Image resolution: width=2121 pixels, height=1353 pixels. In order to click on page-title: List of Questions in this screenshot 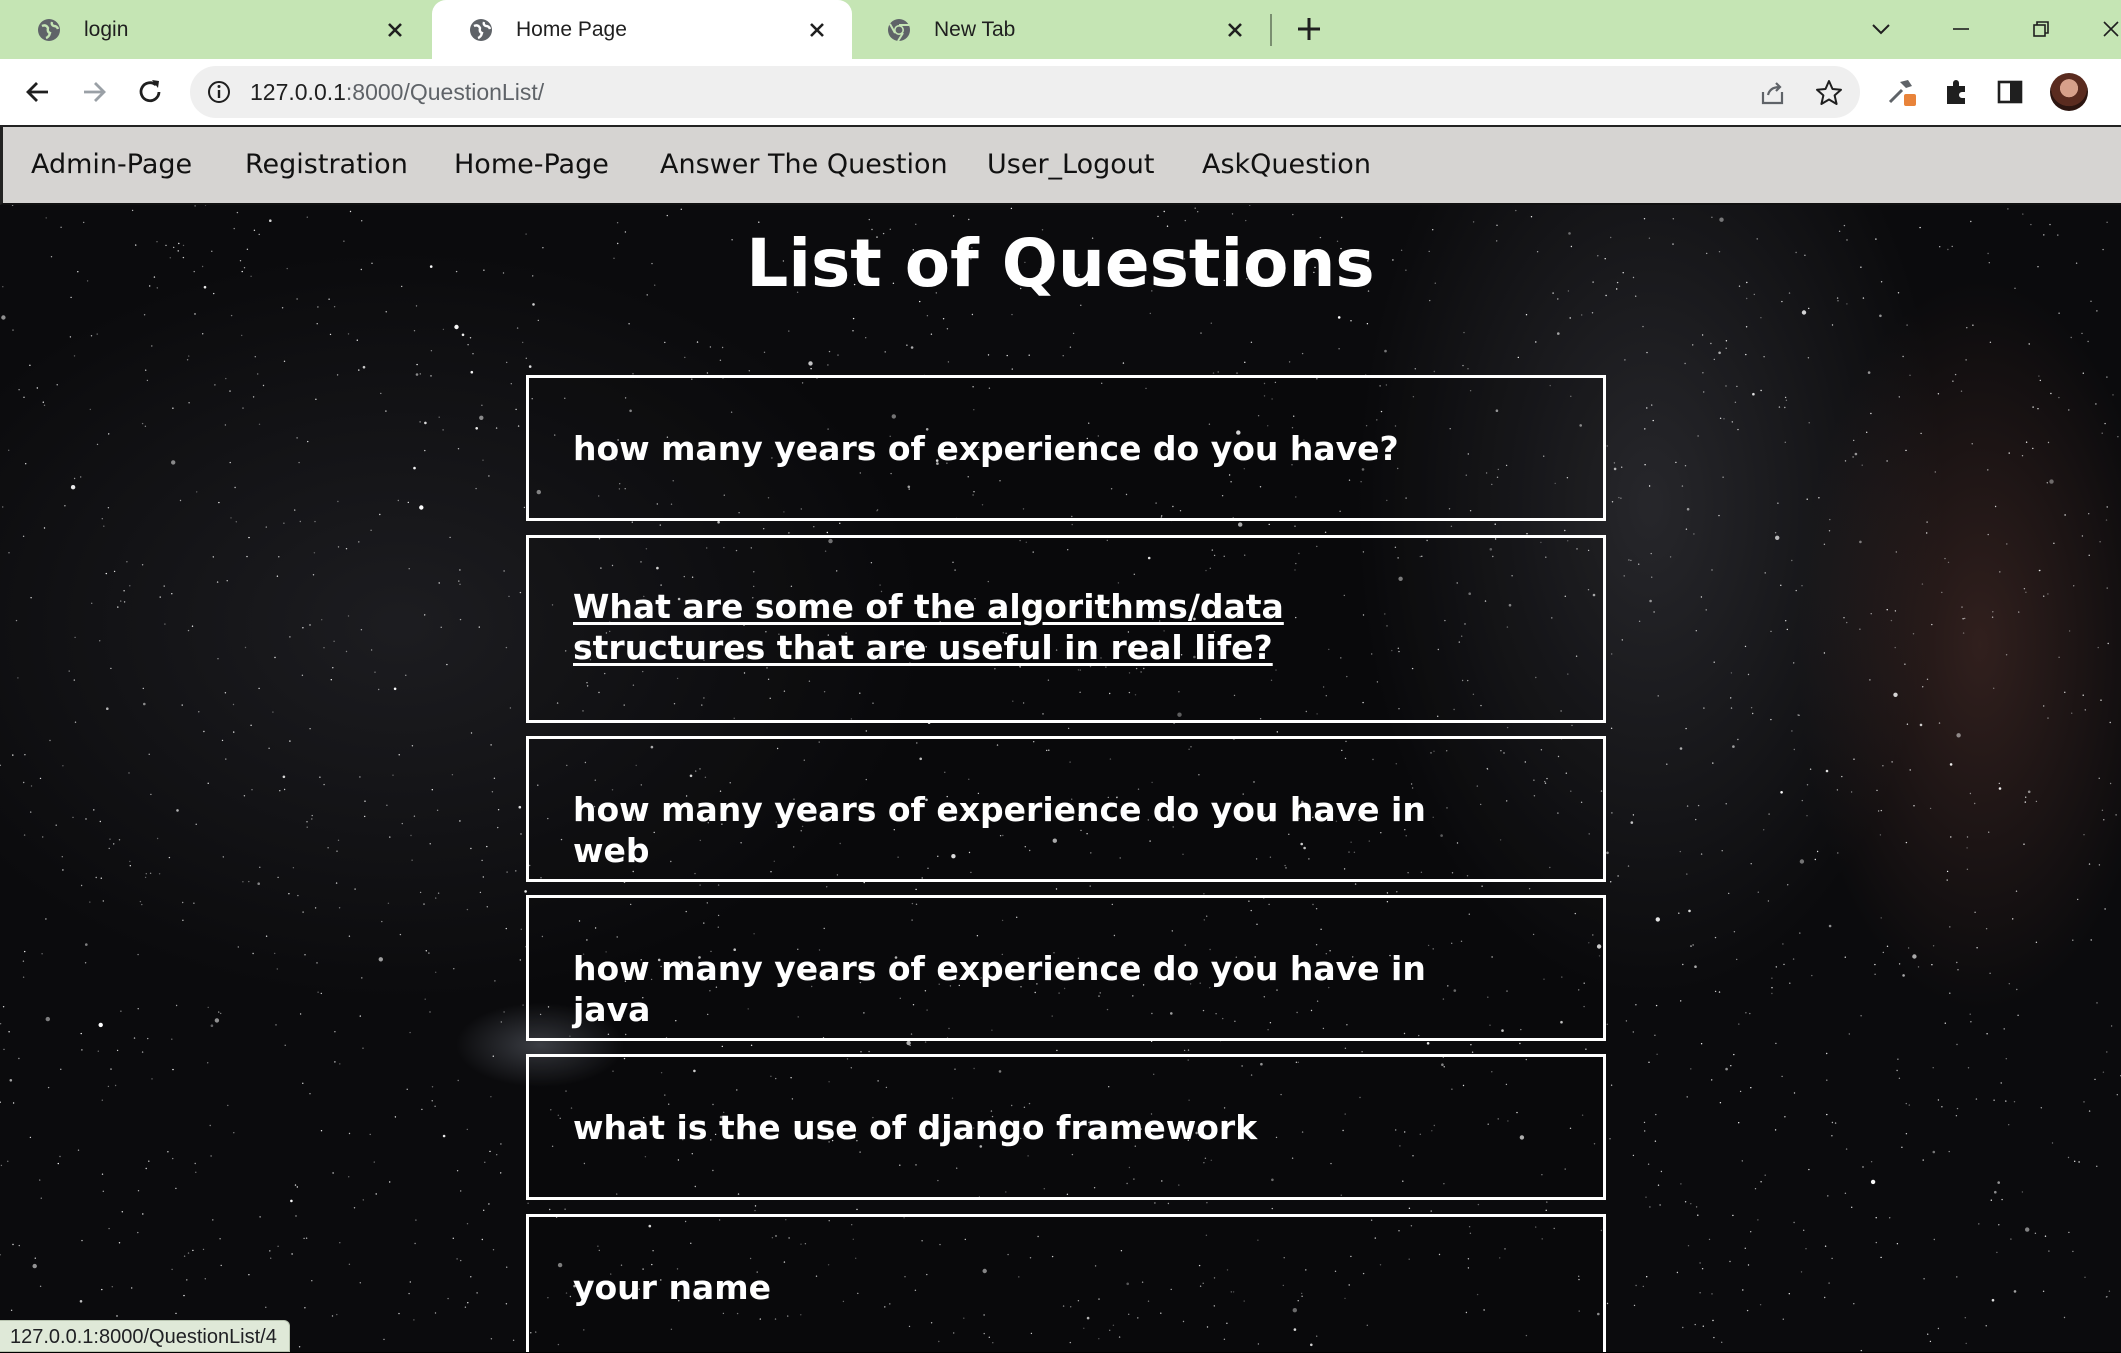, I will do `click(1060, 263)`.